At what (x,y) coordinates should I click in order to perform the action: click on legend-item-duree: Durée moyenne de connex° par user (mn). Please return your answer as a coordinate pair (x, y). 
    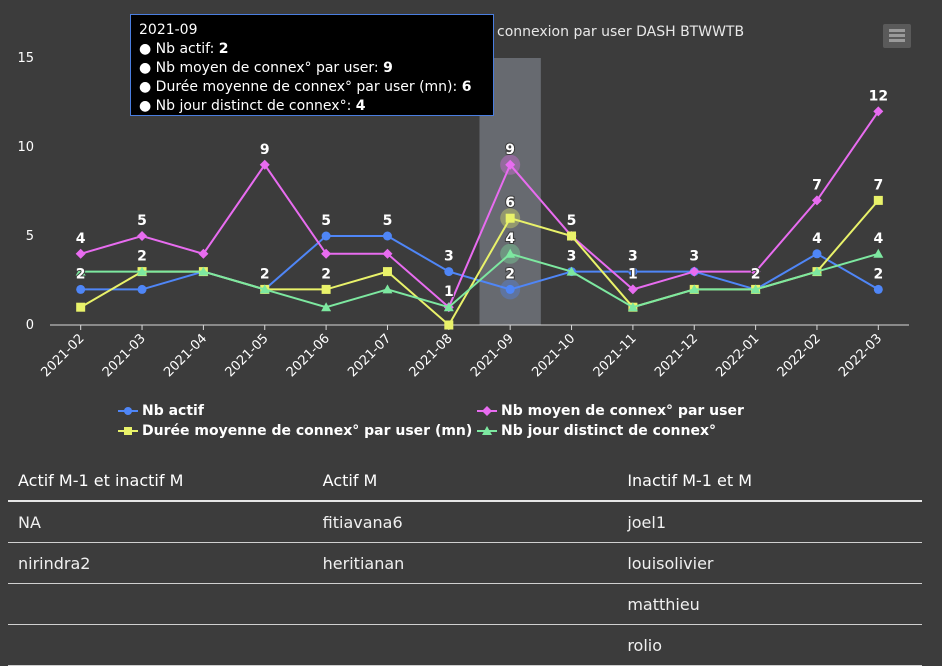
    Looking at the image, I should click on (295, 431).